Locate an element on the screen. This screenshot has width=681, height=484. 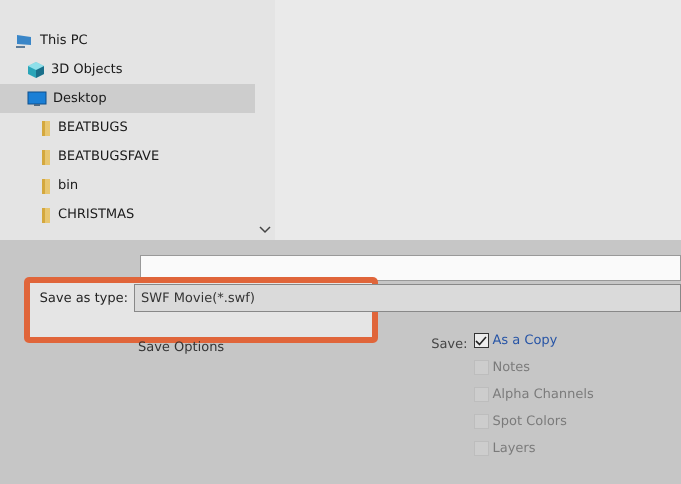
tree-item: Desktop is located at coordinates (127, 98).